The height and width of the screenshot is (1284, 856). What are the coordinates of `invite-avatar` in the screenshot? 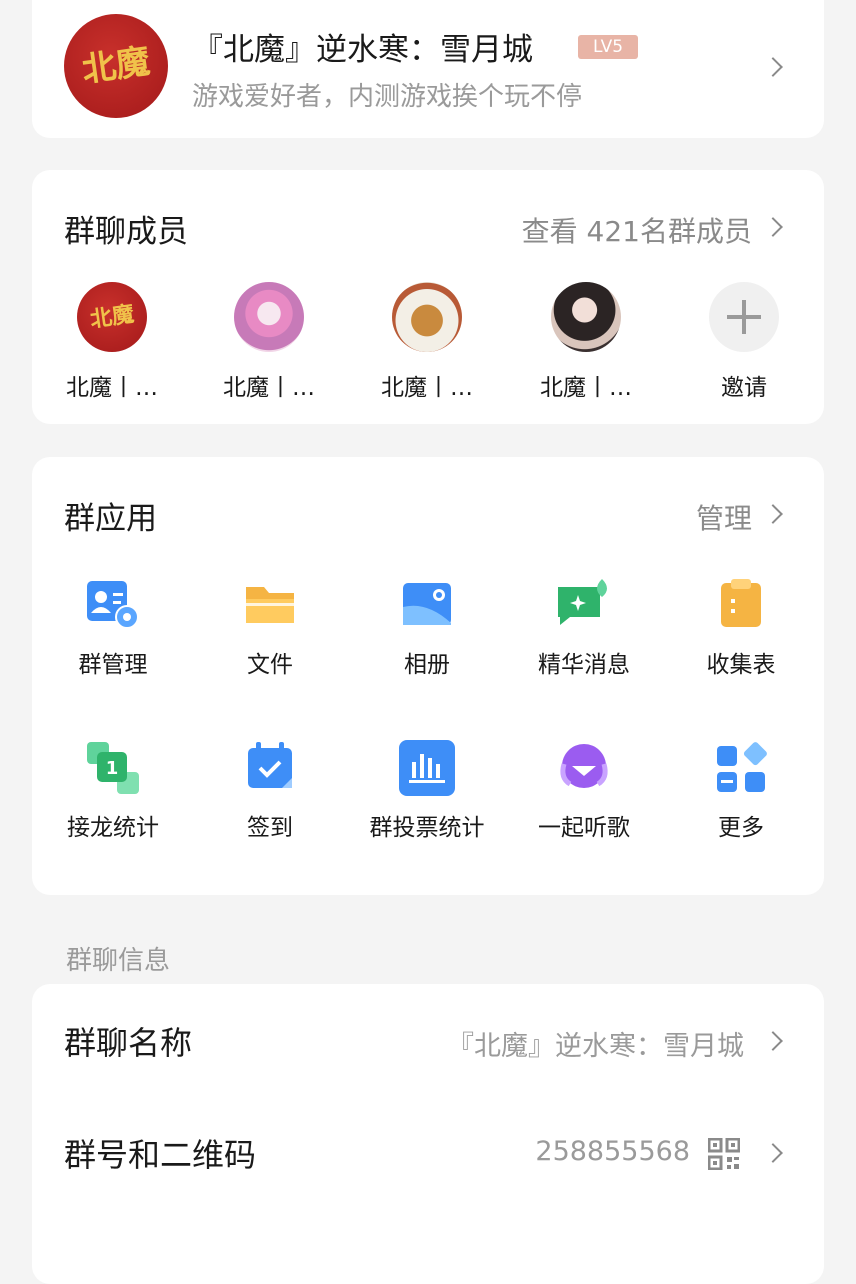 It's located at (744, 317).